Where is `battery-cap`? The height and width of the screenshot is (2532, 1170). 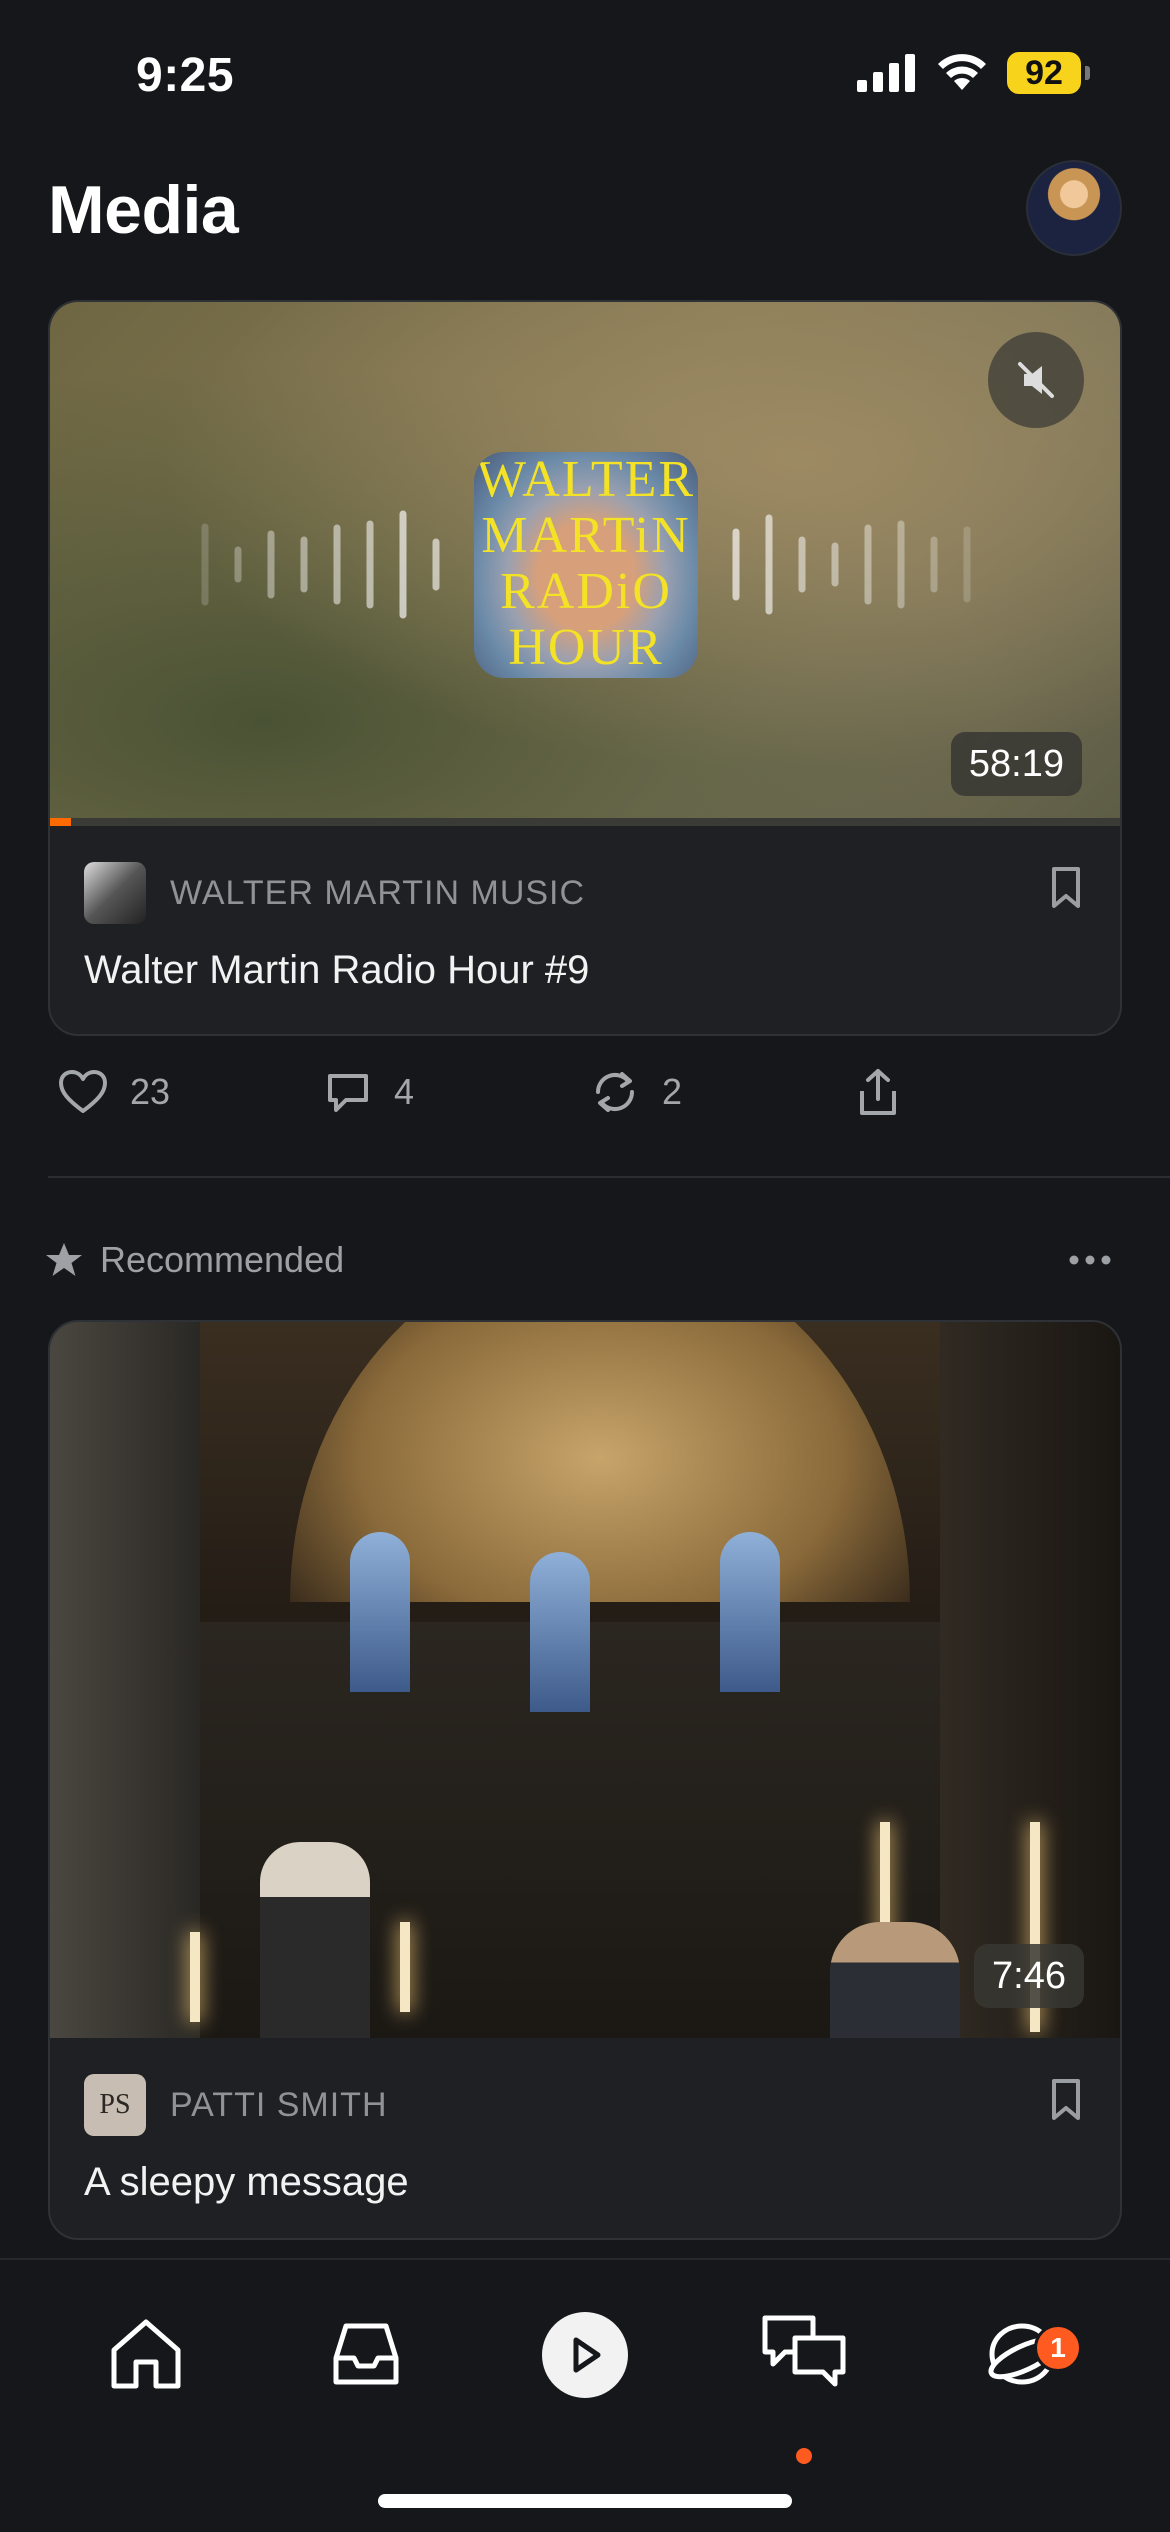
battery-cap is located at coordinates (1087, 73).